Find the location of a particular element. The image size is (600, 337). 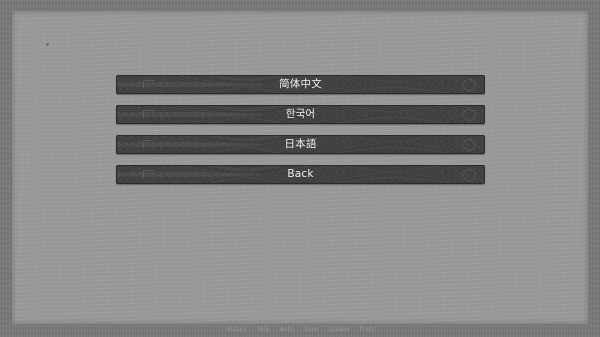

language-button-label: 简体中文 is located at coordinates (300, 84).